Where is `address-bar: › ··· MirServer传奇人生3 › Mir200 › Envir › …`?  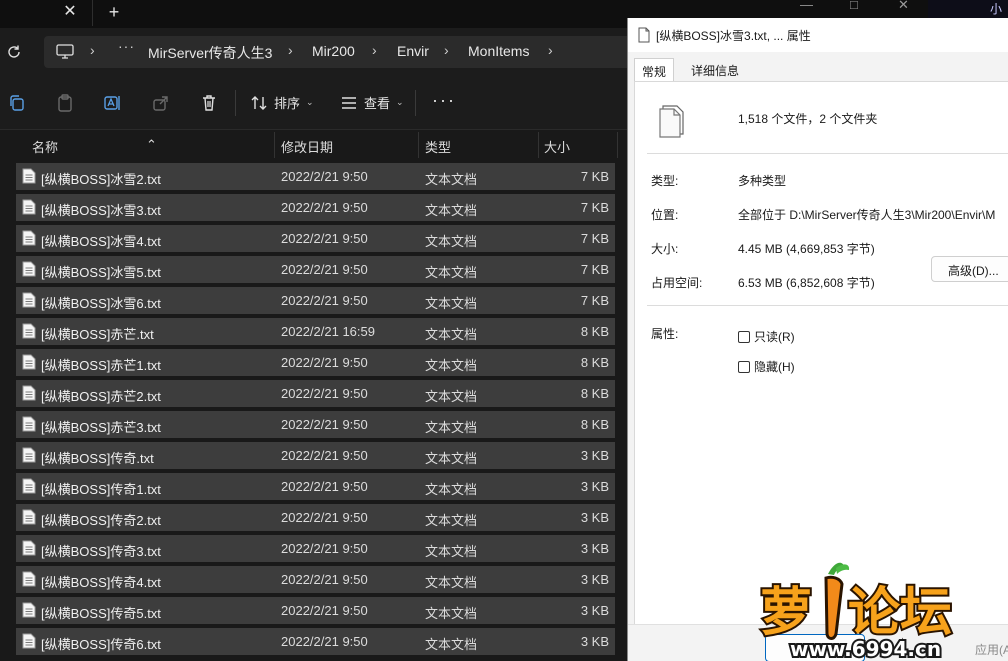
address-bar: › ··· MirServer传奇人生3 › Mir200 › Envir › … is located at coordinates (339, 52).